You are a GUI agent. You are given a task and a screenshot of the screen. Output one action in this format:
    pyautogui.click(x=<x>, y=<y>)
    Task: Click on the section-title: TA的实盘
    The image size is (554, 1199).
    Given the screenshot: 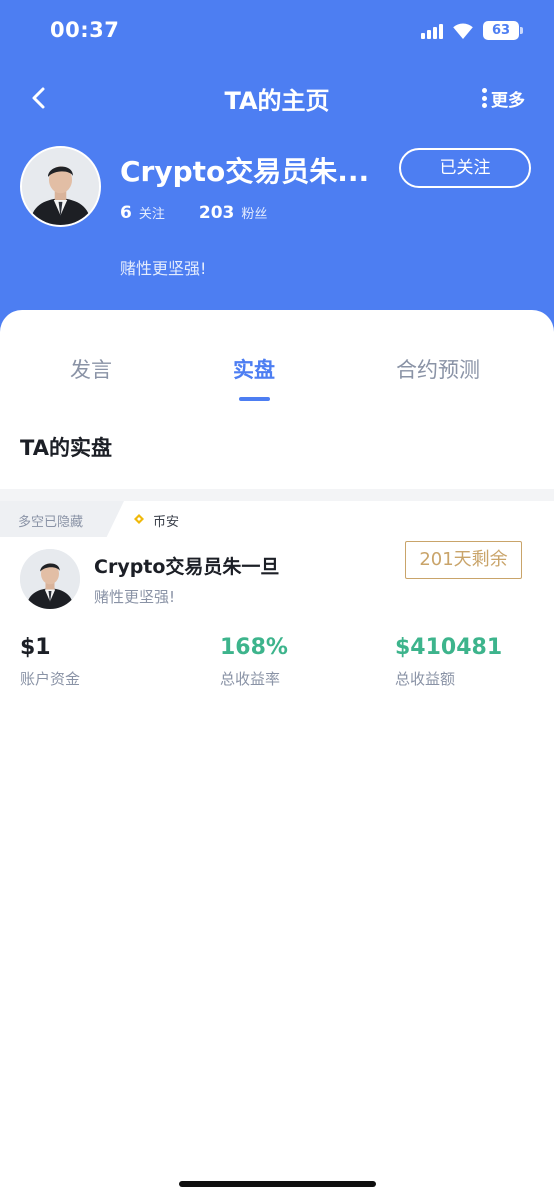 What is the action you would take?
    pyautogui.click(x=66, y=448)
    